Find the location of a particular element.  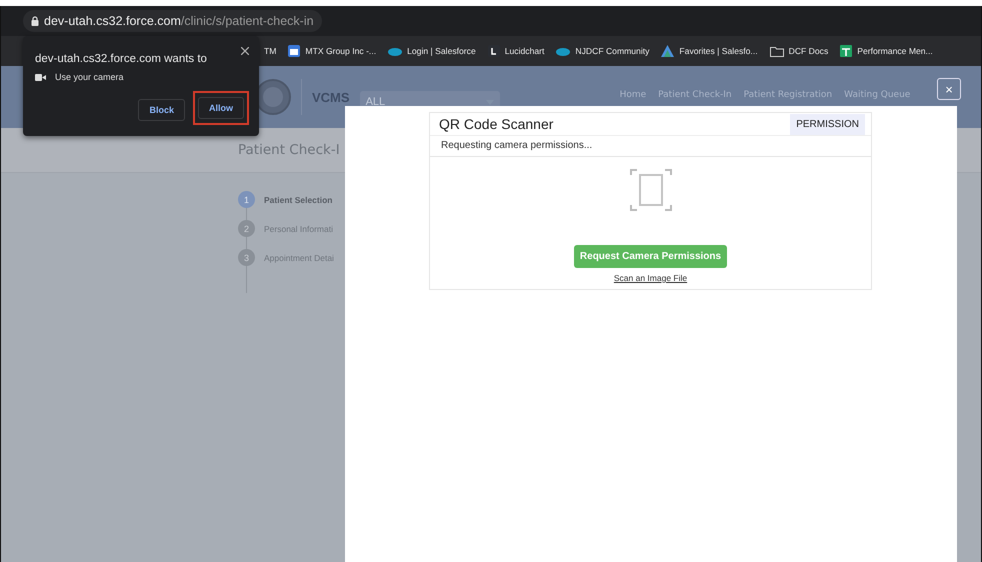

step-label: Appointment Detai is located at coordinates (299, 257).